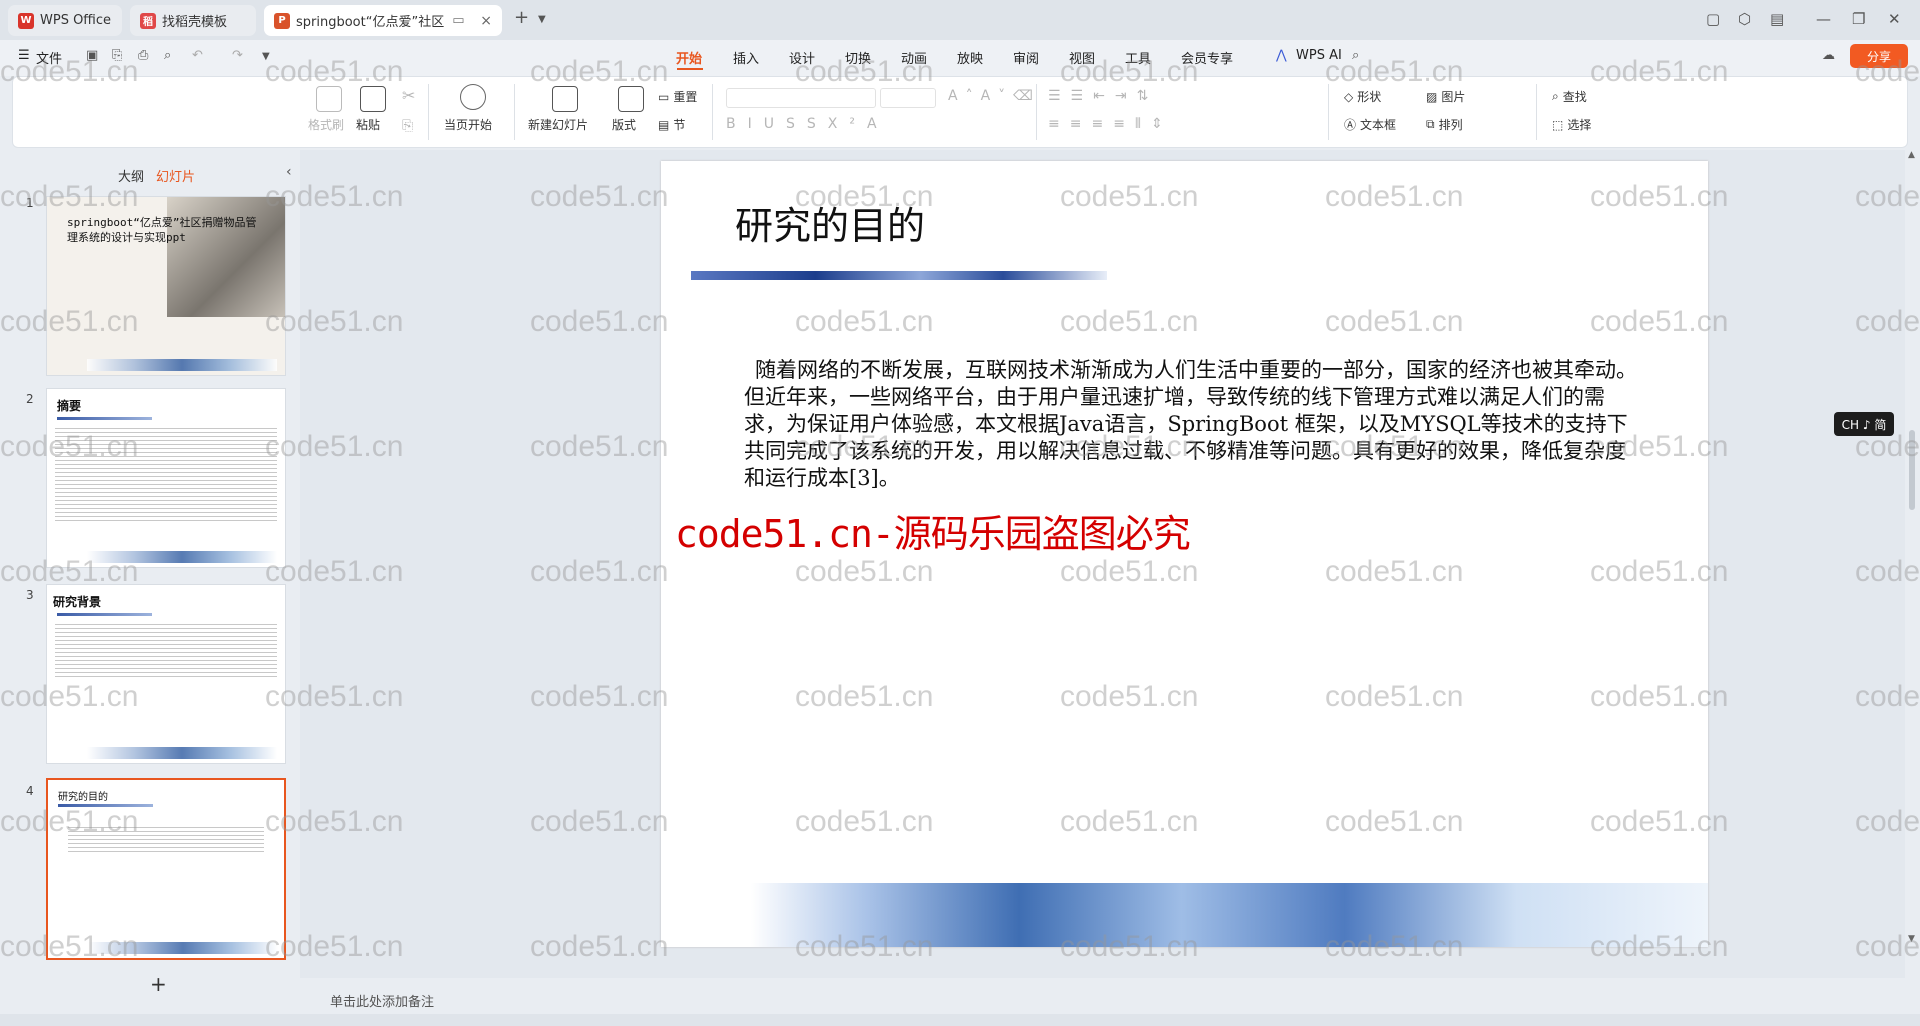  I want to click on find-button: ⌕ 查找, so click(1569, 96).